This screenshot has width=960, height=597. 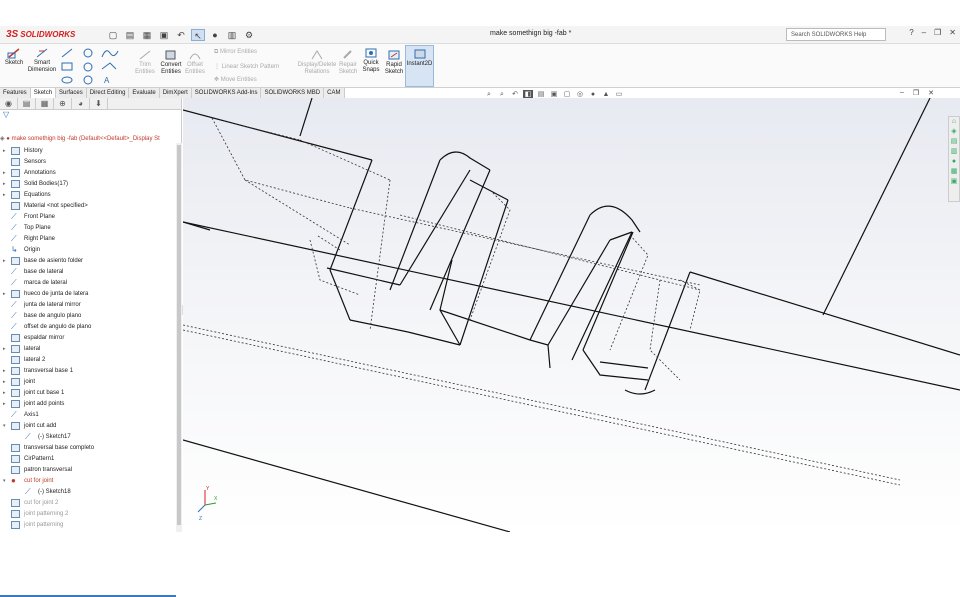 I want to click on viewport-minimize-icon: –, so click(x=902, y=93).